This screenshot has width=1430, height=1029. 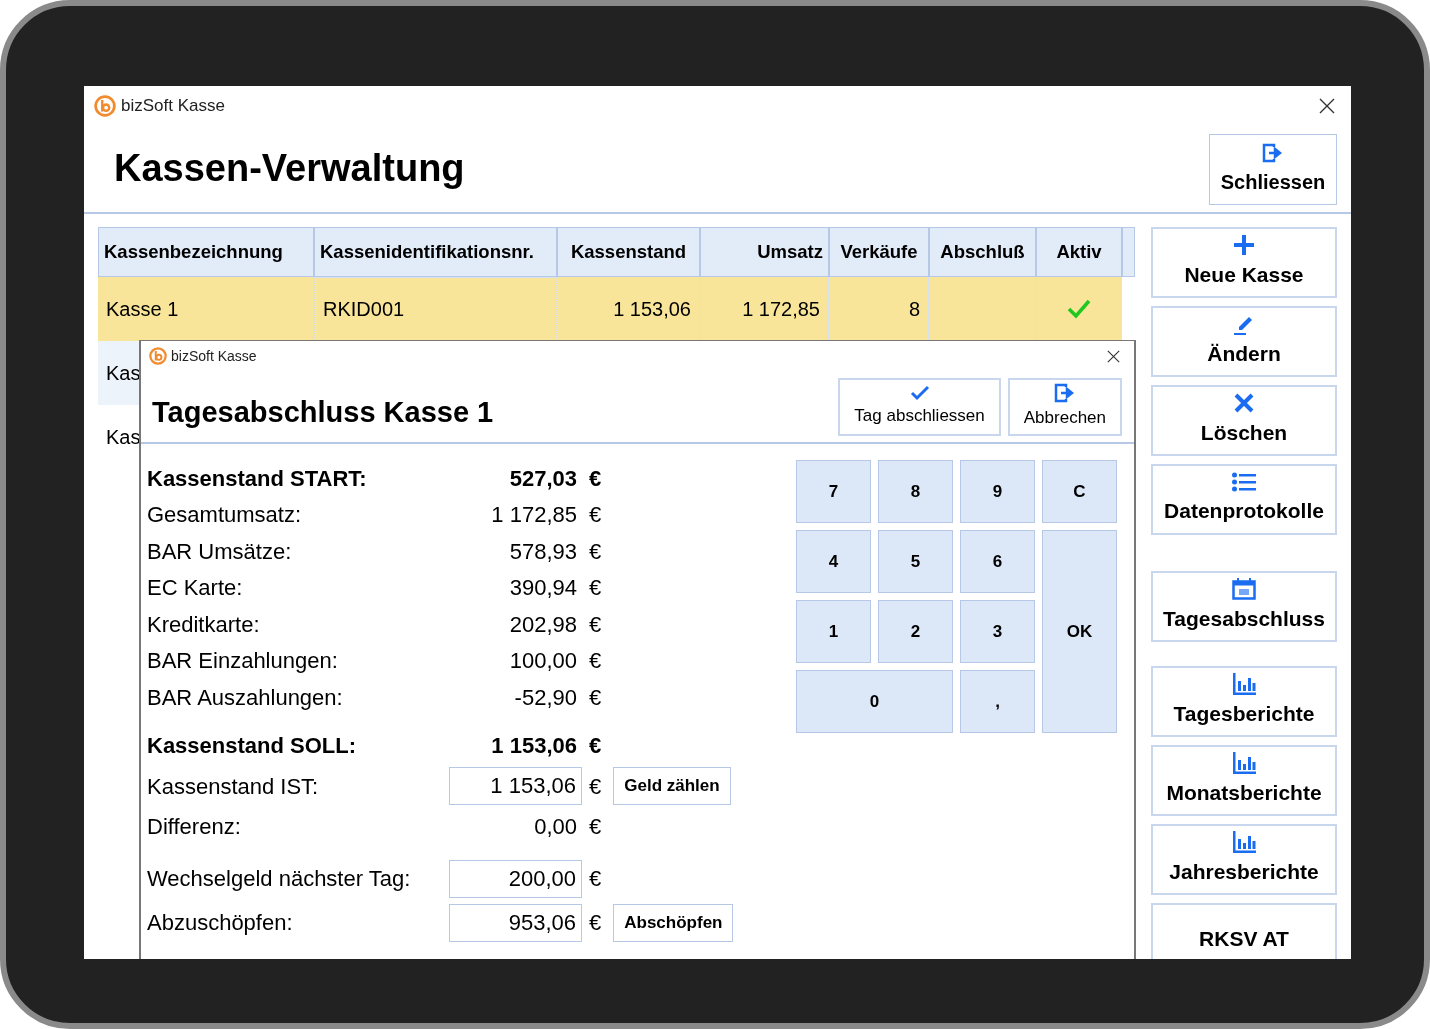 What do you see at coordinates (1244, 403) in the screenshot?
I see `cross-icon` at bounding box center [1244, 403].